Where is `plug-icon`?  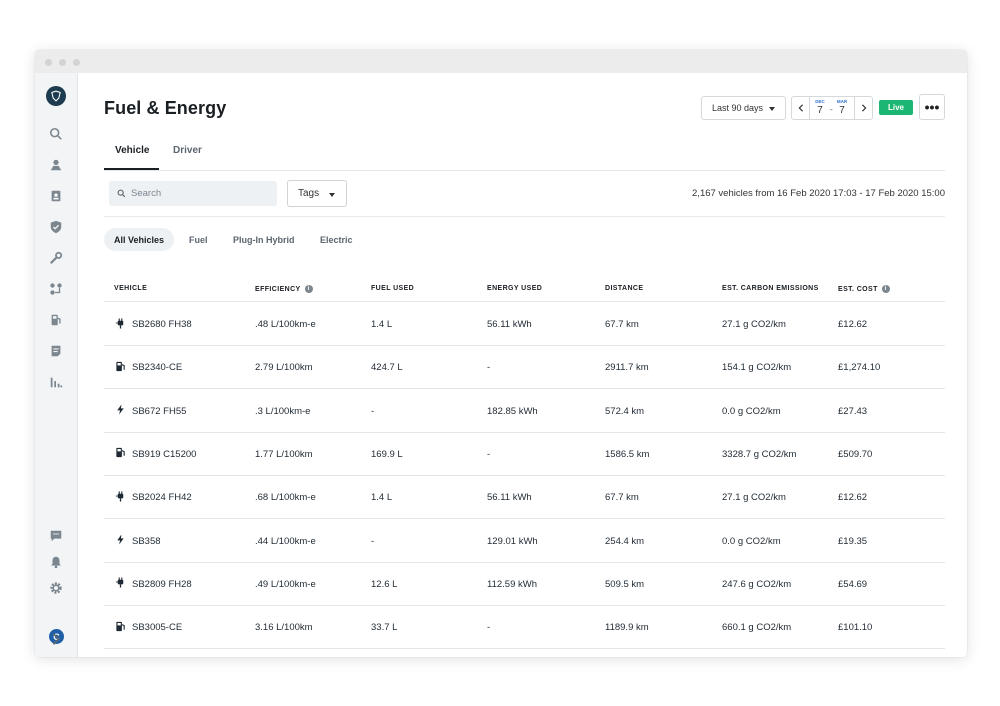 plug-icon is located at coordinates (120, 323).